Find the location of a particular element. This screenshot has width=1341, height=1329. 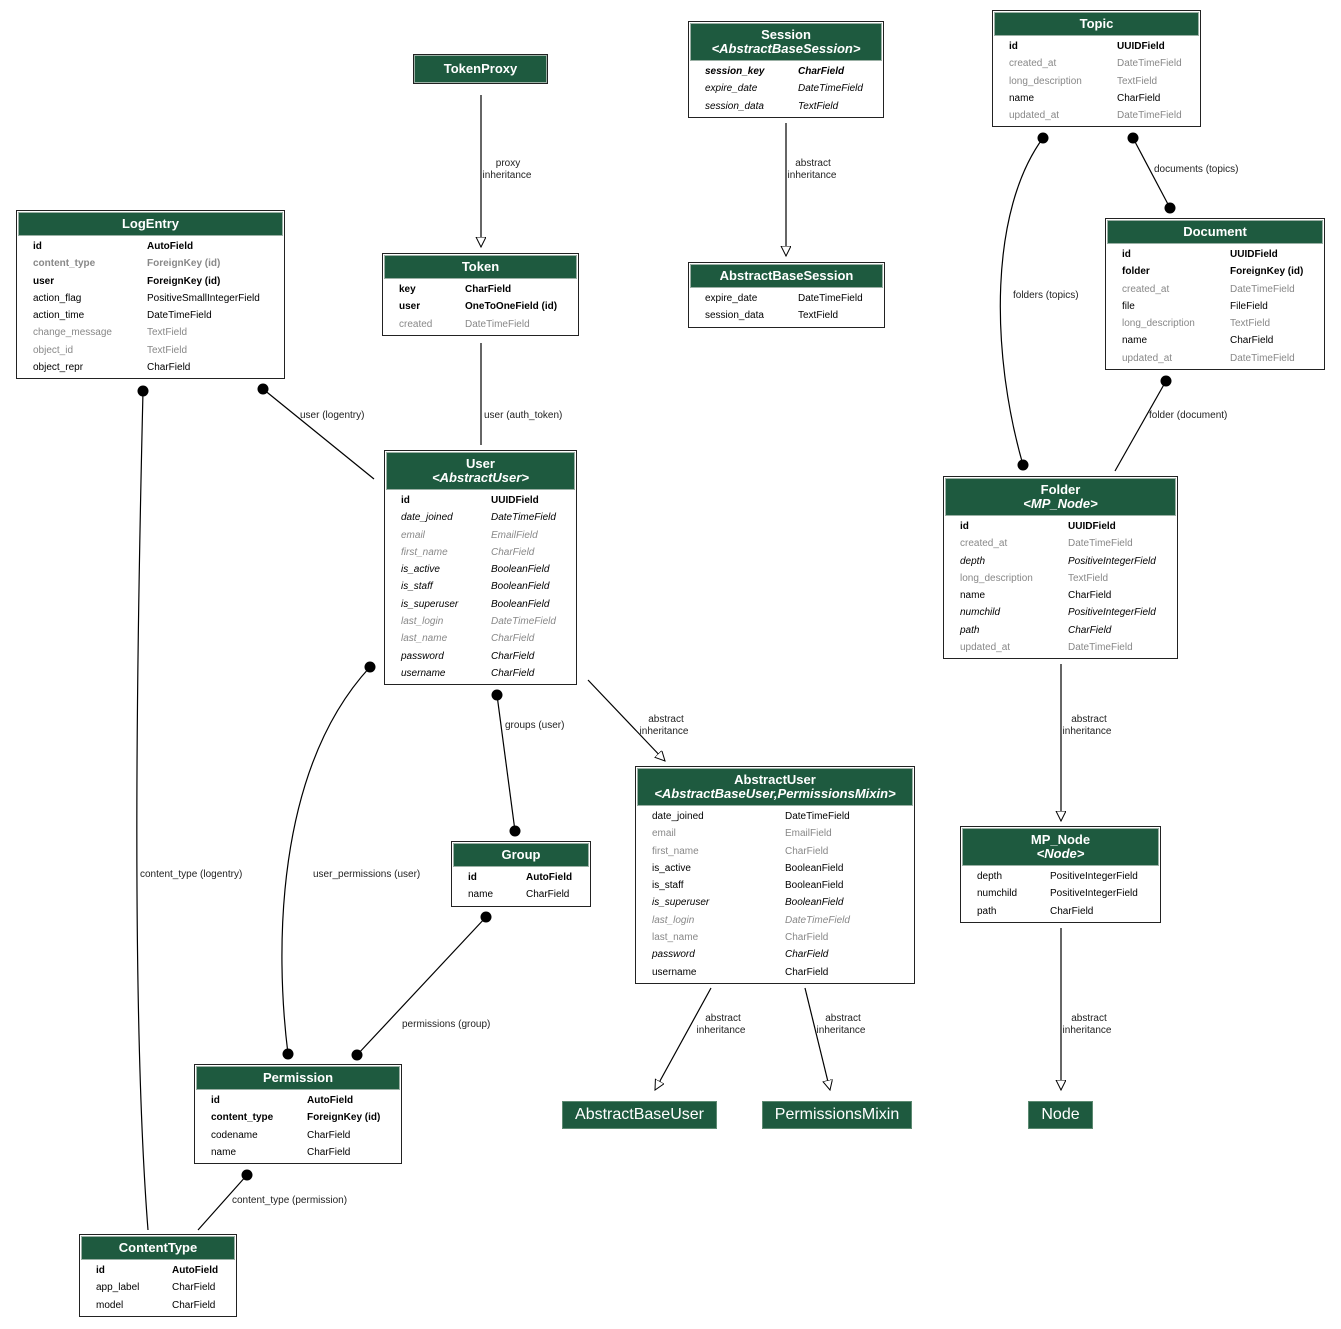

field-name: first_name is located at coordinates (675, 851).